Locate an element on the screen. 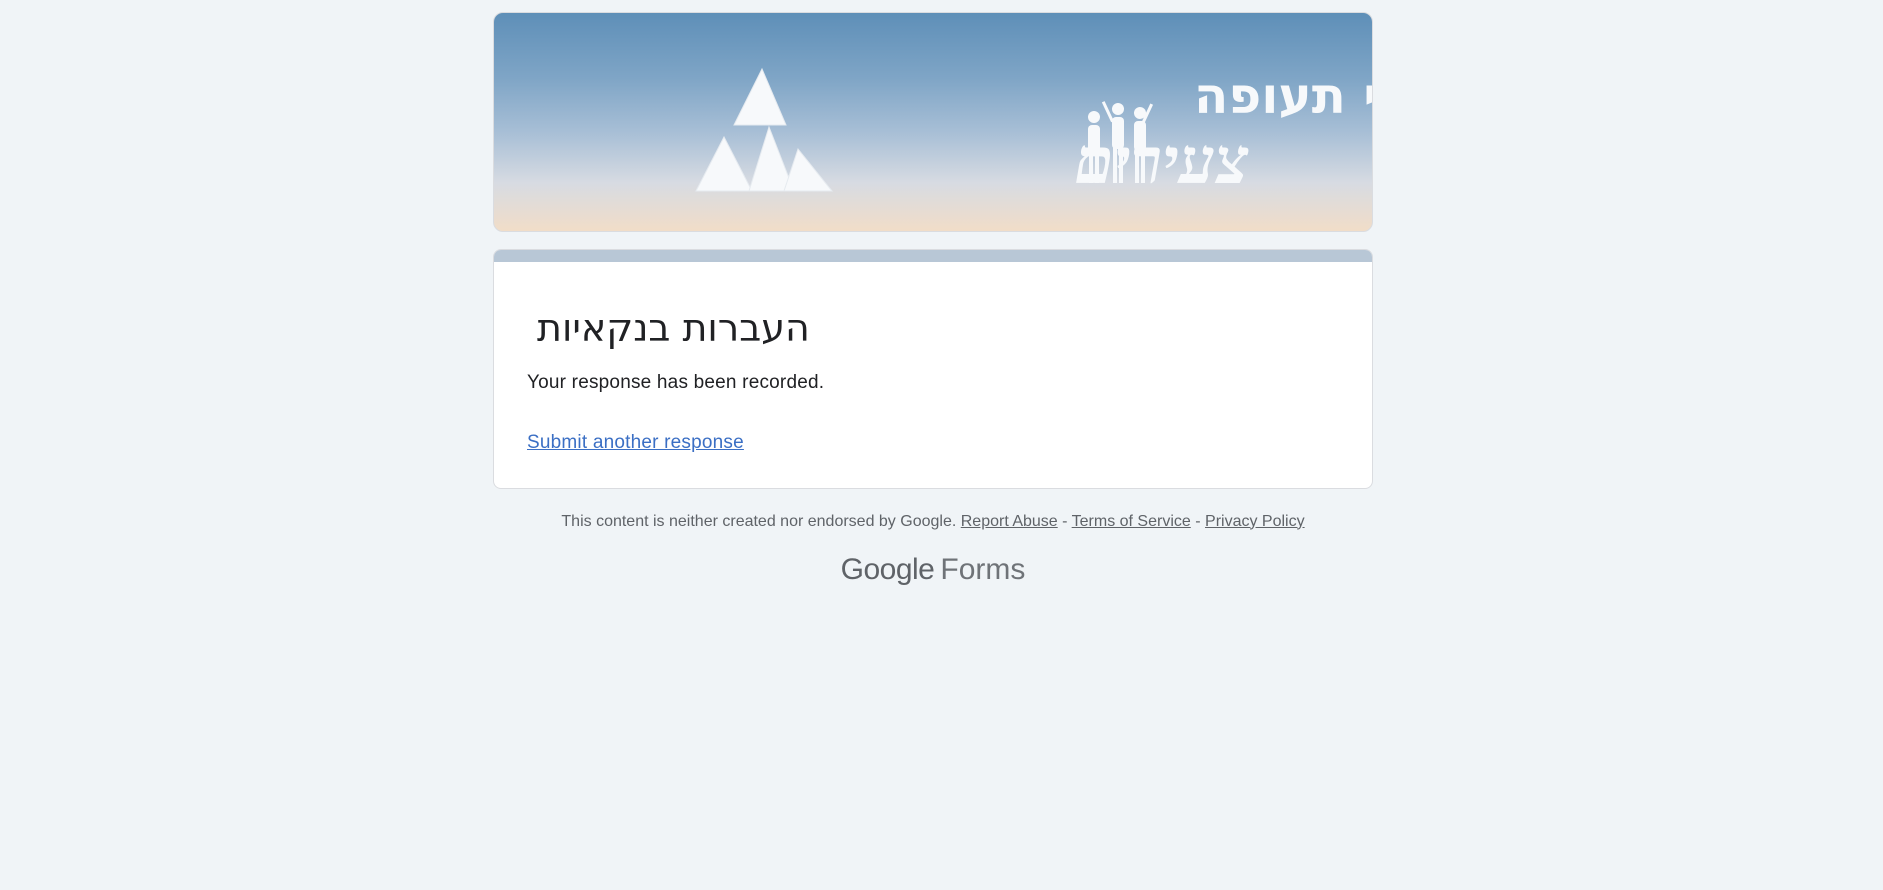 This screenshot has width=1883, height=890. google-forms-logo: Google Forms is located at coordinates (933, 570).